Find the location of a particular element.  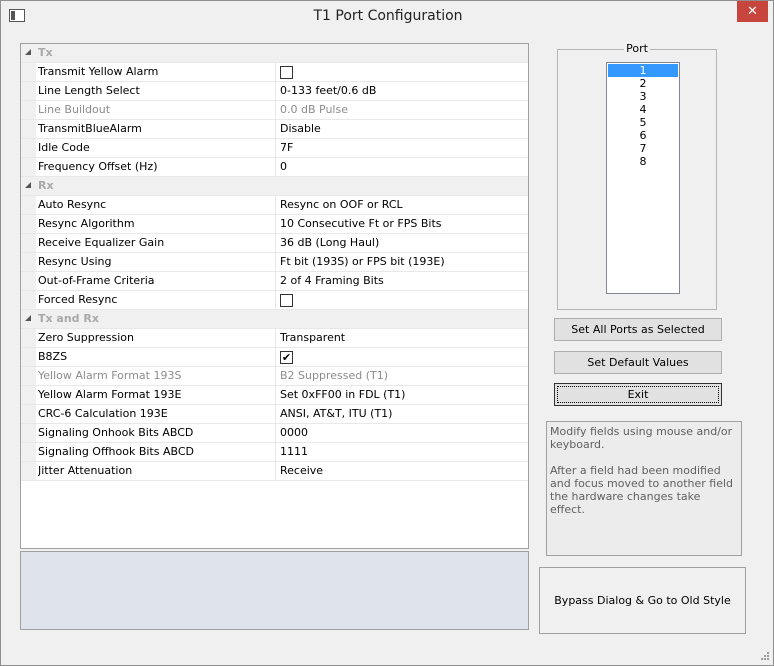

property-row: Line Length Select 0-133 feet/0.6 dB is located at coordinates (274, 91).